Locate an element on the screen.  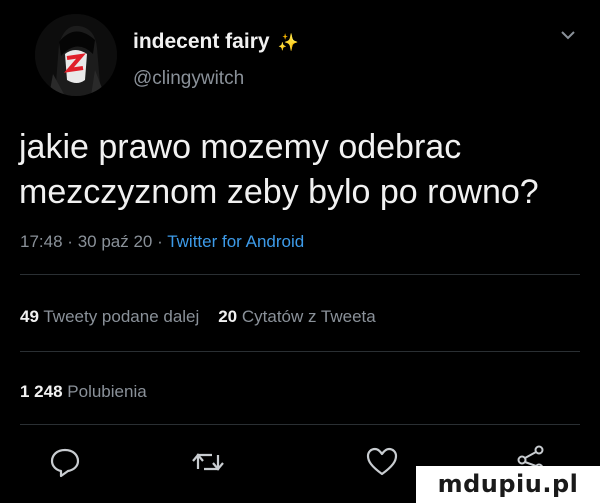
likes-count: 1 248 is located at coordinates (41, 391).